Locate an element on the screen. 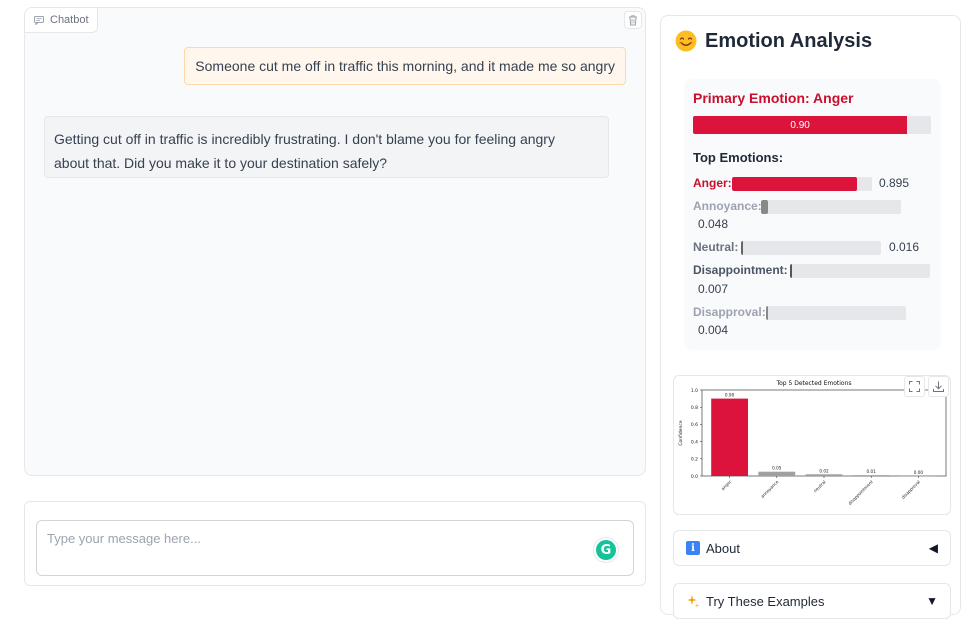 This screenshot has height=619, width=973. emotion-label: Disapproval: is located at coordinates (729, 312).